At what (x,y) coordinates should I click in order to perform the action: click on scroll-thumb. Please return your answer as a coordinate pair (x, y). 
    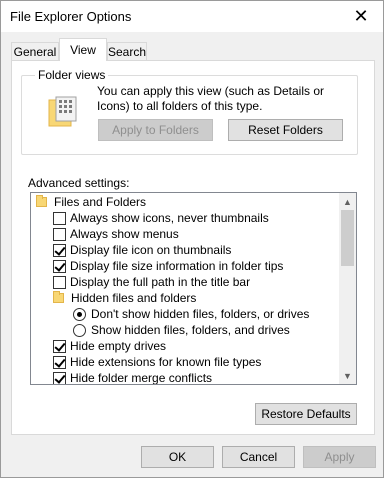
    Looking at the image, I should click on (347, 238).